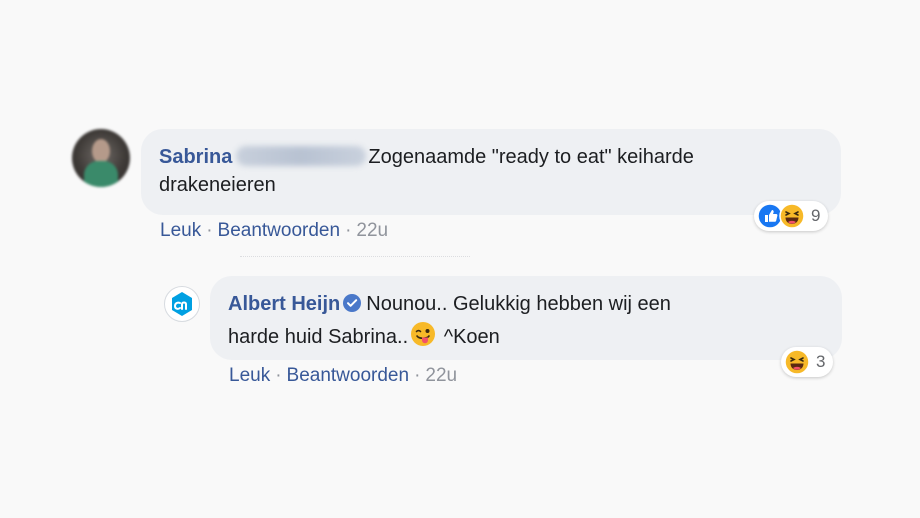 This screenshot has width=920, height=518. Describe the element at coordinates (101, 174) in the screenshot. I see `avatar-body` at that location.